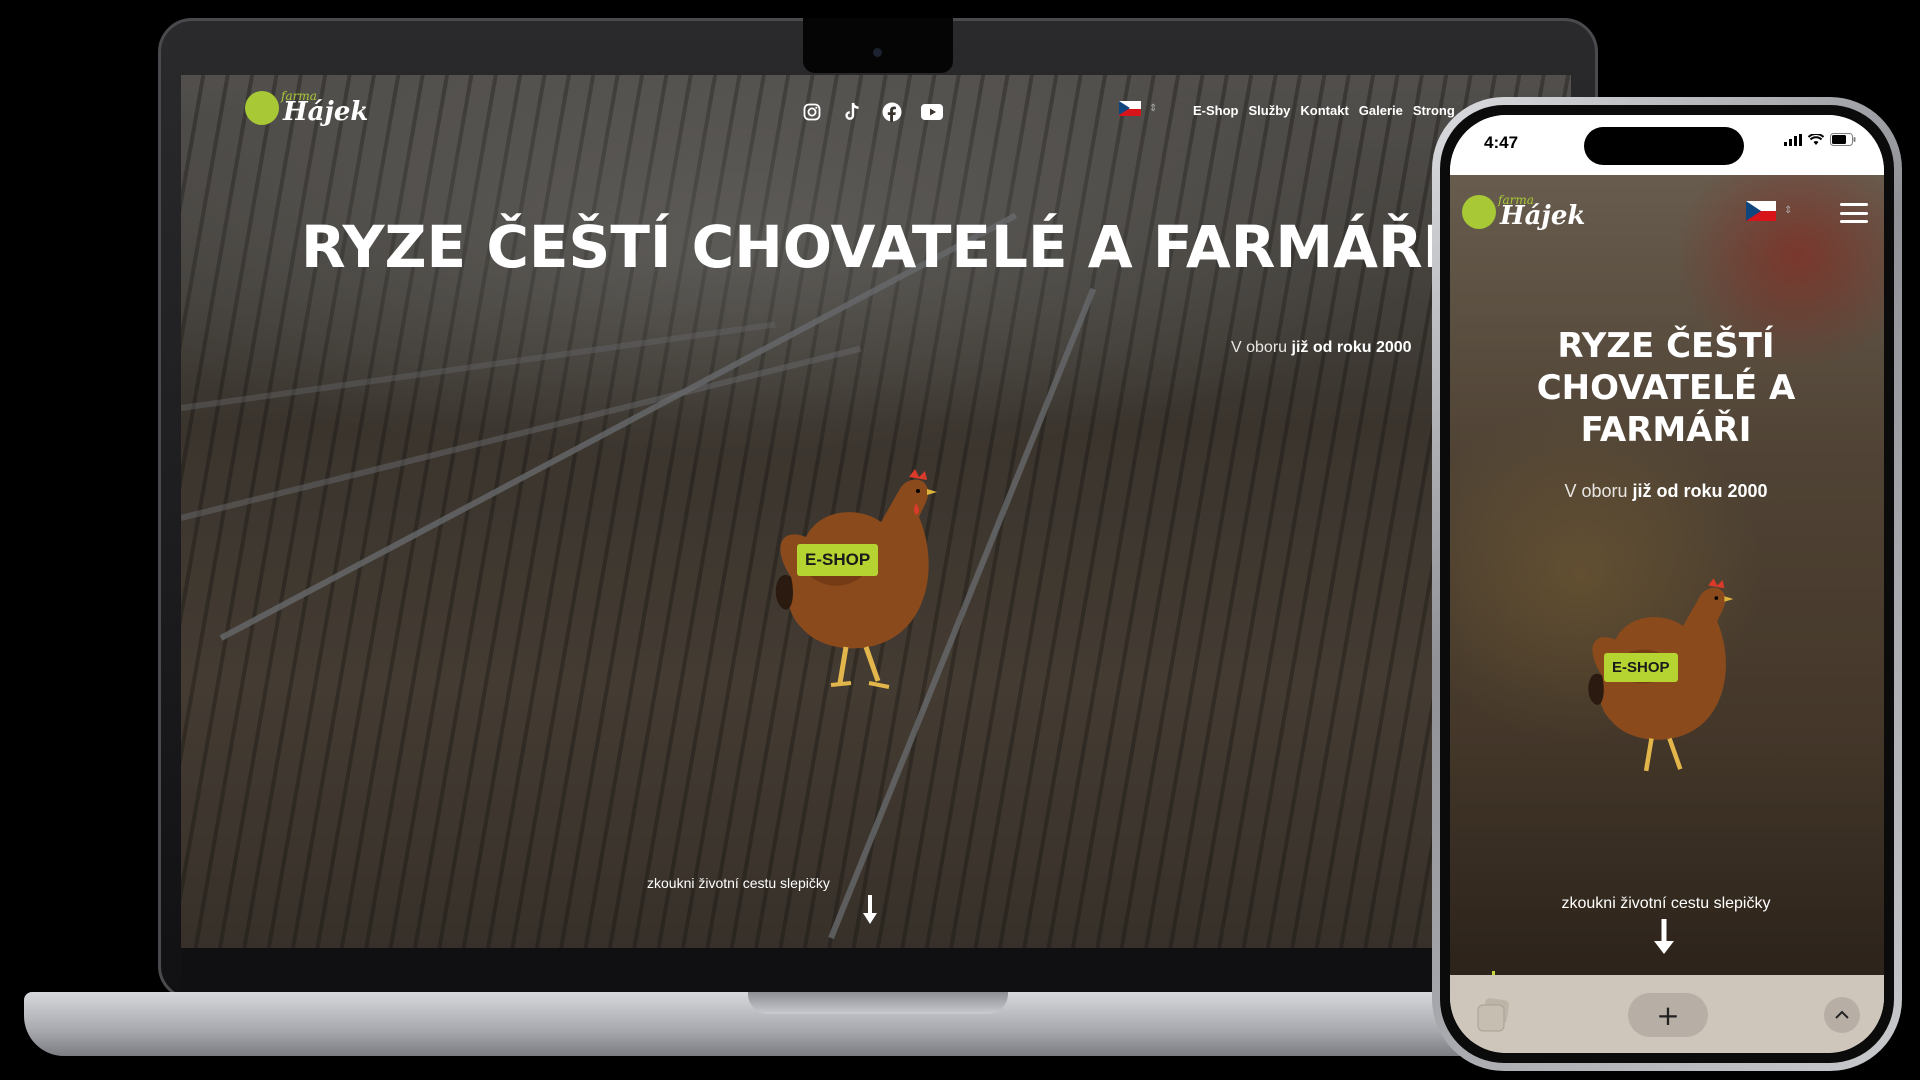 The height and width of the screenshot is (1080, 1920). I want to click on tabs-icon, so click(1494, 1015).